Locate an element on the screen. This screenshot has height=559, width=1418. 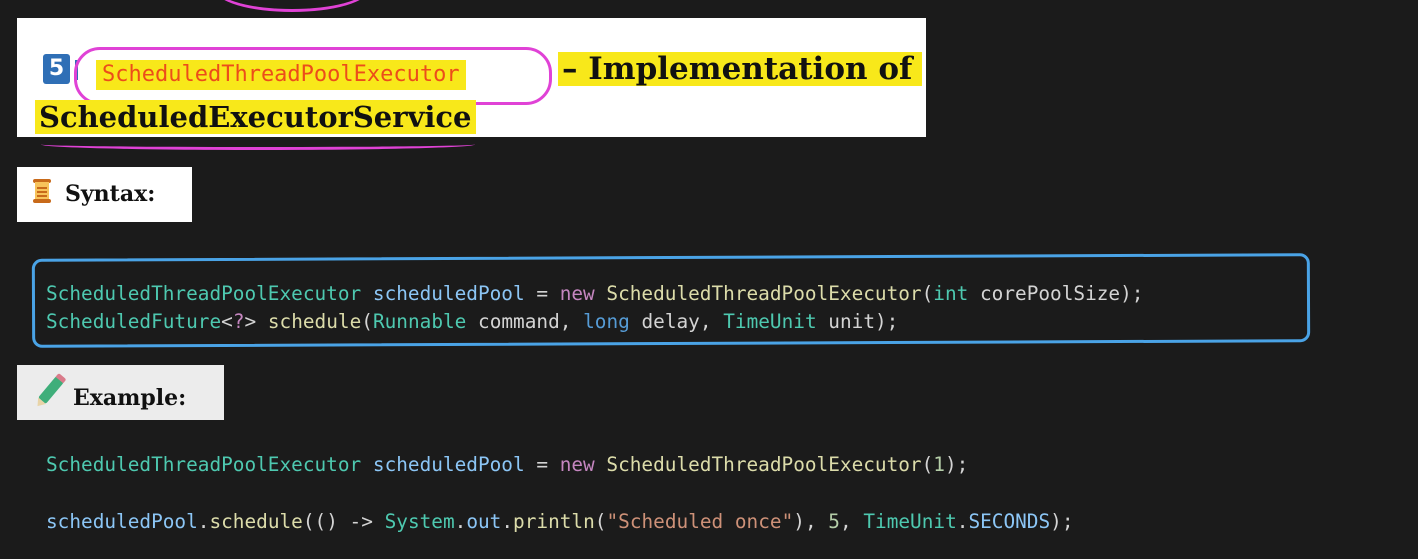
code-token: ), is located at coordinates (811, 521).